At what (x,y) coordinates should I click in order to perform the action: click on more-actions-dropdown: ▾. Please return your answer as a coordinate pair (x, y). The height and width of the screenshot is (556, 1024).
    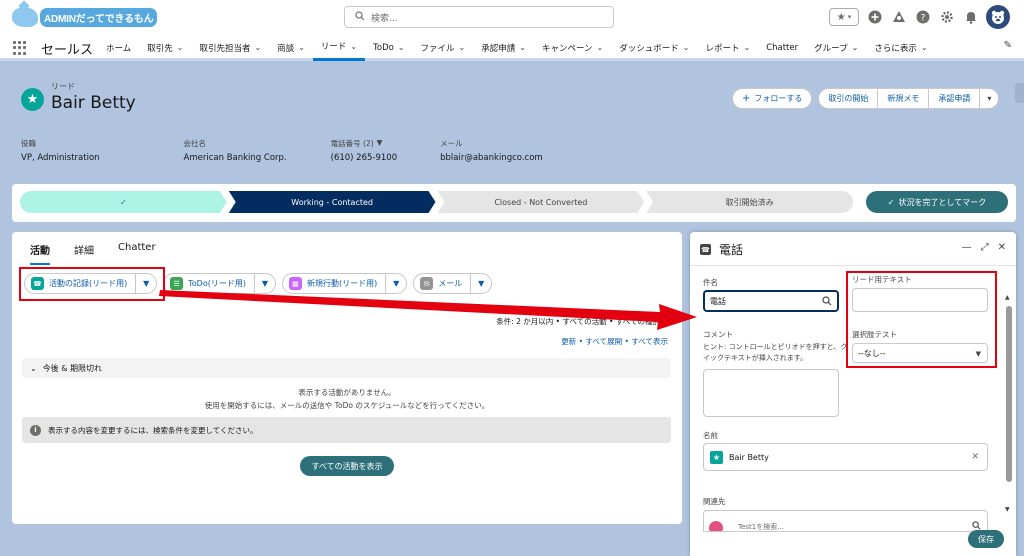
    Looking at the image, I should click on (989, 98).